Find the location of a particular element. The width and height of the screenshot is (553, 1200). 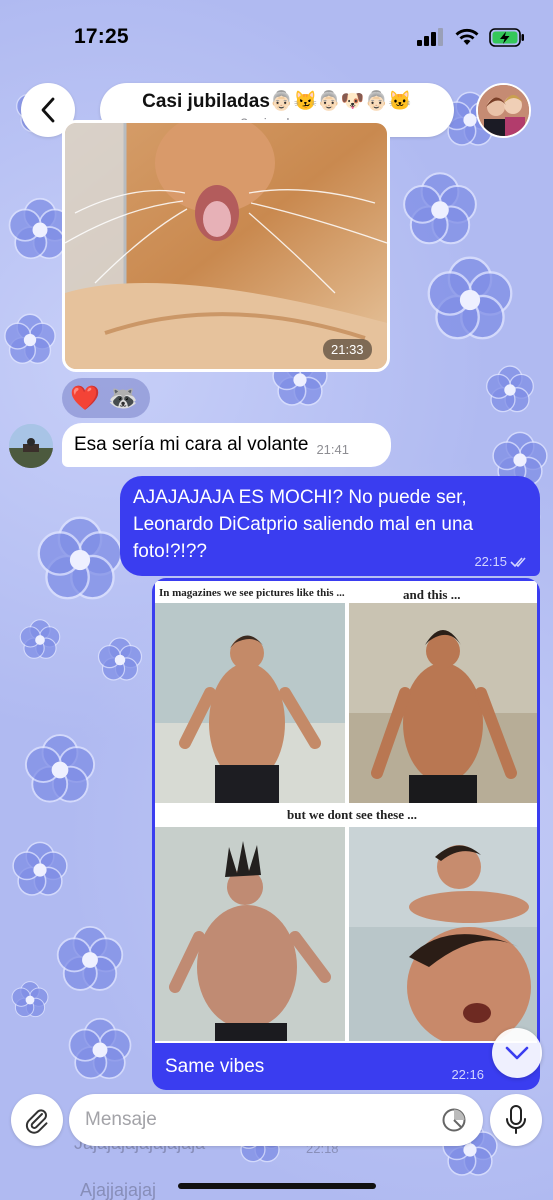

message-meta: 22:15 is located at coordinates (502, 561).